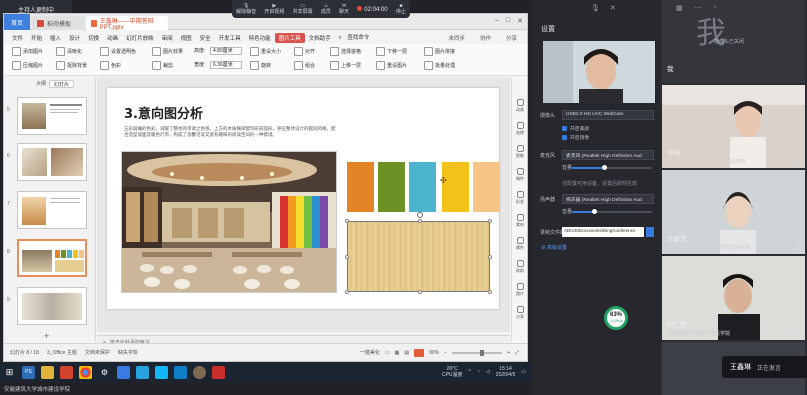 This screenshot has height=395, width=807. What do you see at coordinates (452, 372) in the screenshot?
I see `cpu-temp: 26°C CPU温度` at bounding box center [452, 372].